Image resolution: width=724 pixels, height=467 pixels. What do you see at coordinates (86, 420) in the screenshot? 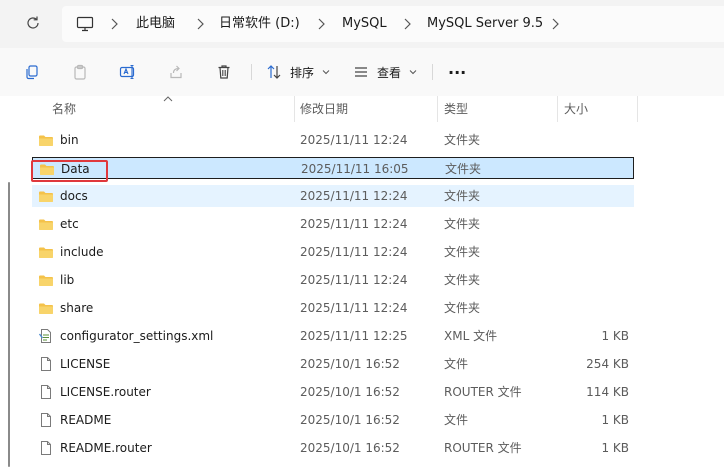
I see `file-name: README` at bounding box center [86, 420].